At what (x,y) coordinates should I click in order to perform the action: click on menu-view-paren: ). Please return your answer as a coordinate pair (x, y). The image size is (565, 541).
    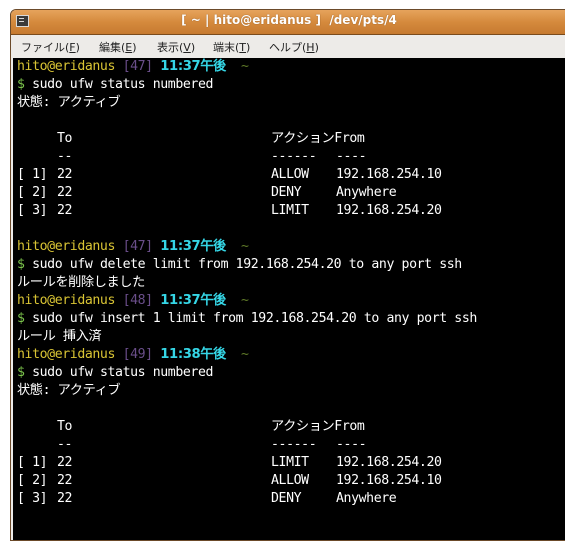
    Looking at the image, I should click on (193, 47).